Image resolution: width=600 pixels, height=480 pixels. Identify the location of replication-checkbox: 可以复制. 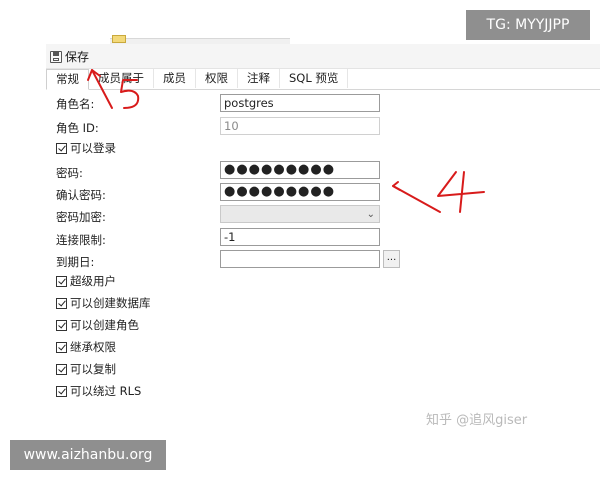
(86, 369).